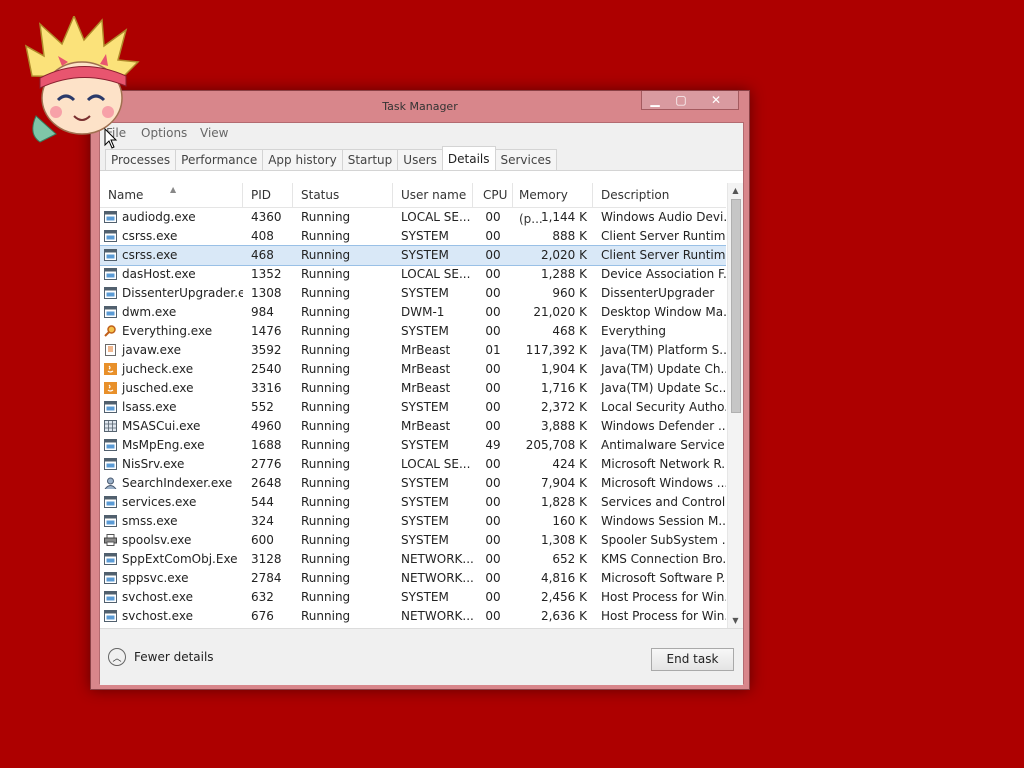  What do you see at coordinates (150, 521) in the screenshot?
I see `process-name: smss.exe` at bounding box center [150, 521].